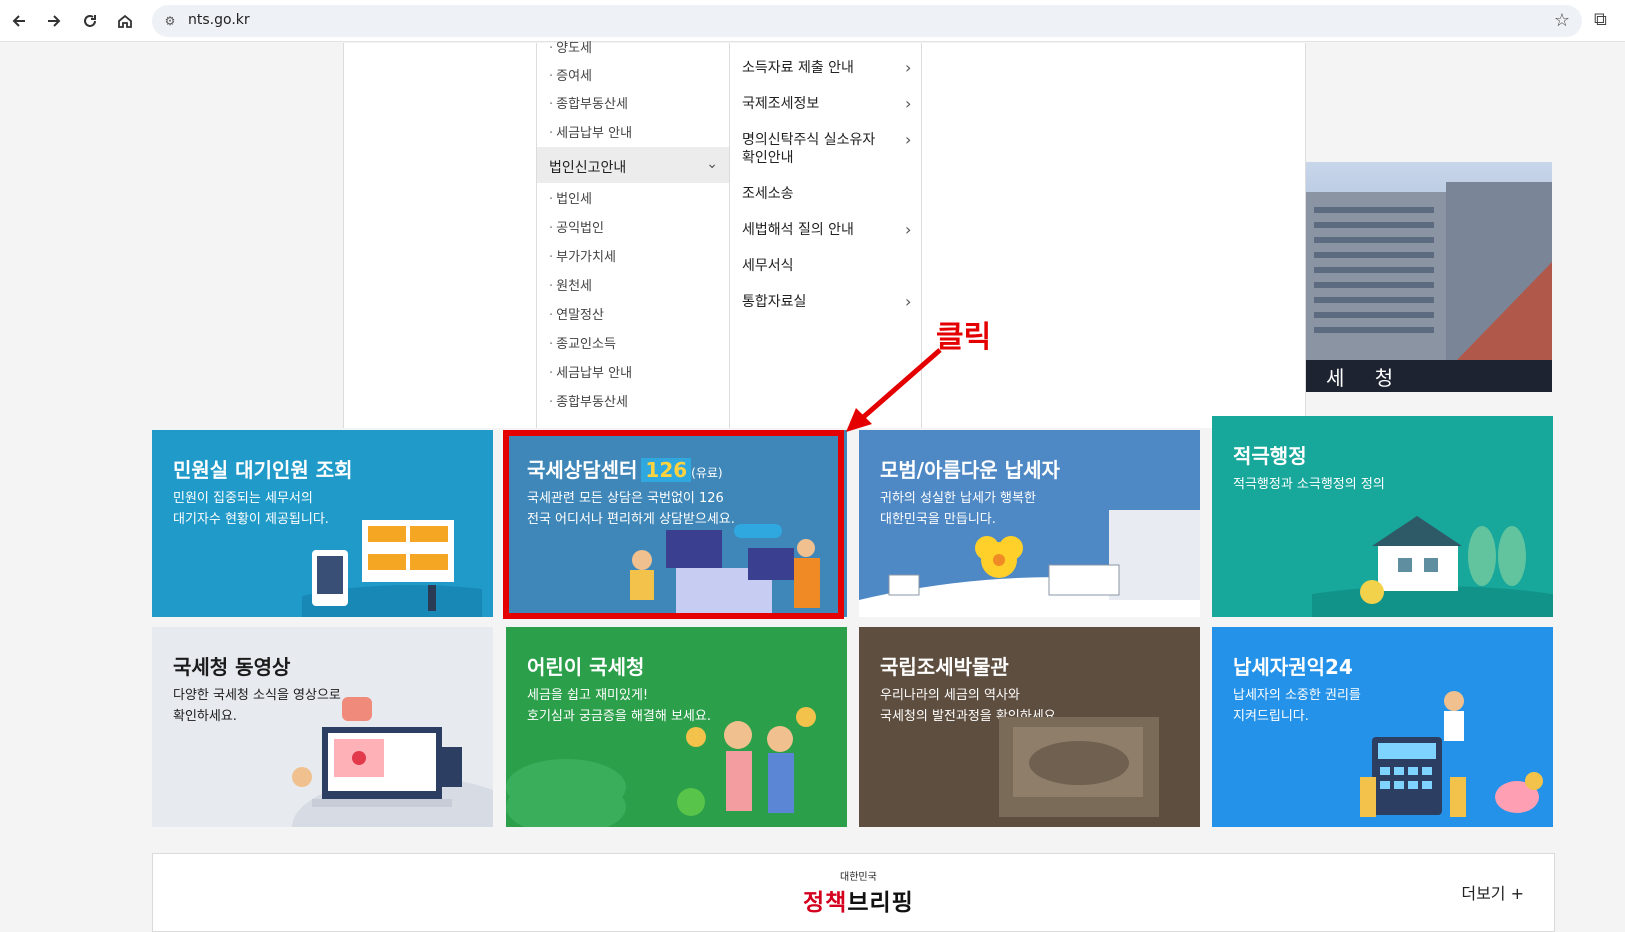 This screenshot has height=932, width=1625. What do you see at coordinates (817, 194) in the screenshot?
I see `menu-item: 조세소송` at bounding box center [817, 194].